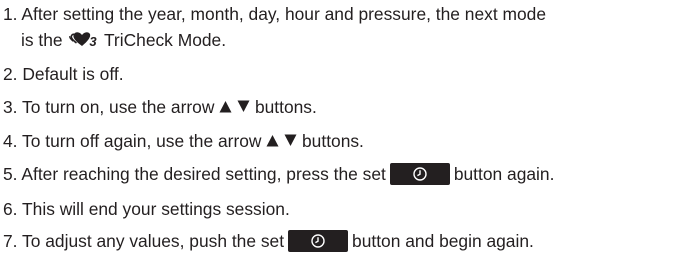  Describe the element at coordinates (10, 74) in the screenshot. I see `item-number: 2.` at that location.